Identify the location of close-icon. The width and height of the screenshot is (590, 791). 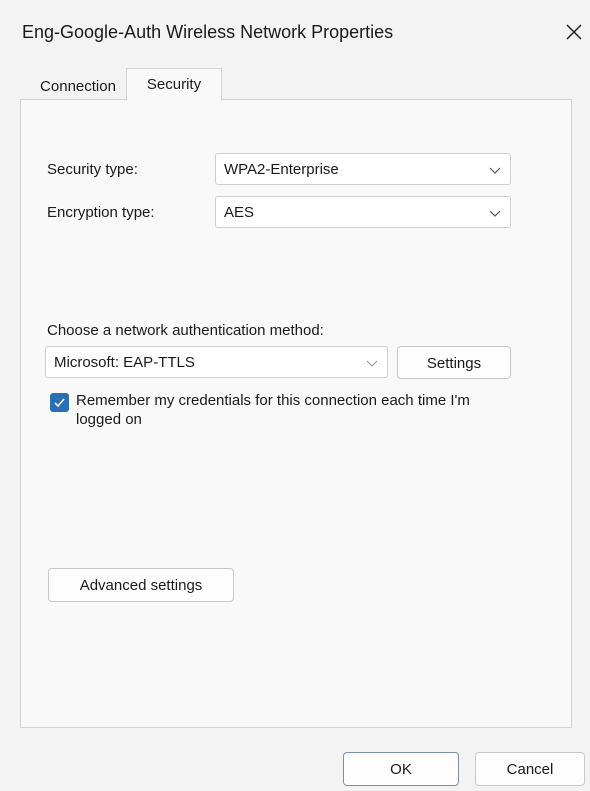
(574, 32).